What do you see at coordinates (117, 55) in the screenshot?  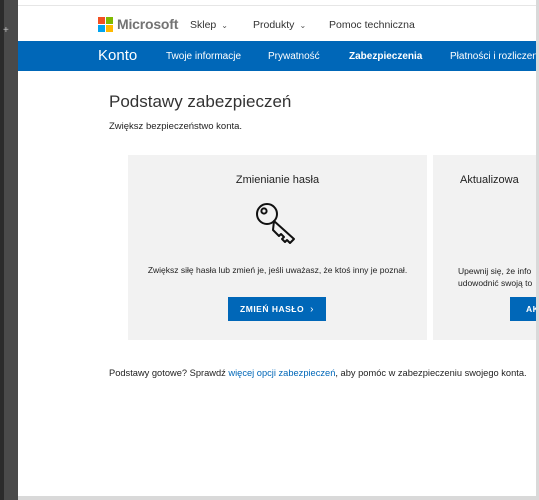 I see `account-title: Konto` at bounding box center [117, 55].